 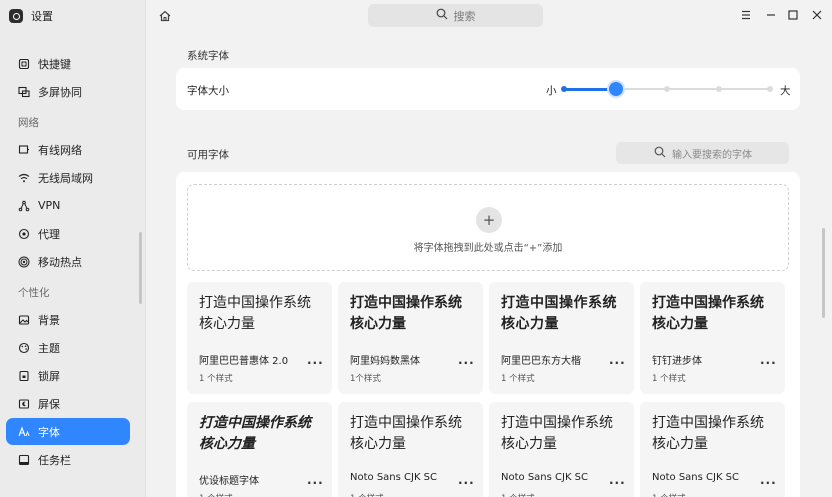 What do you see at coordinates (455, 15) in the screenshot?
I see `search-box: 搜索` at bounding box center [455, 15].